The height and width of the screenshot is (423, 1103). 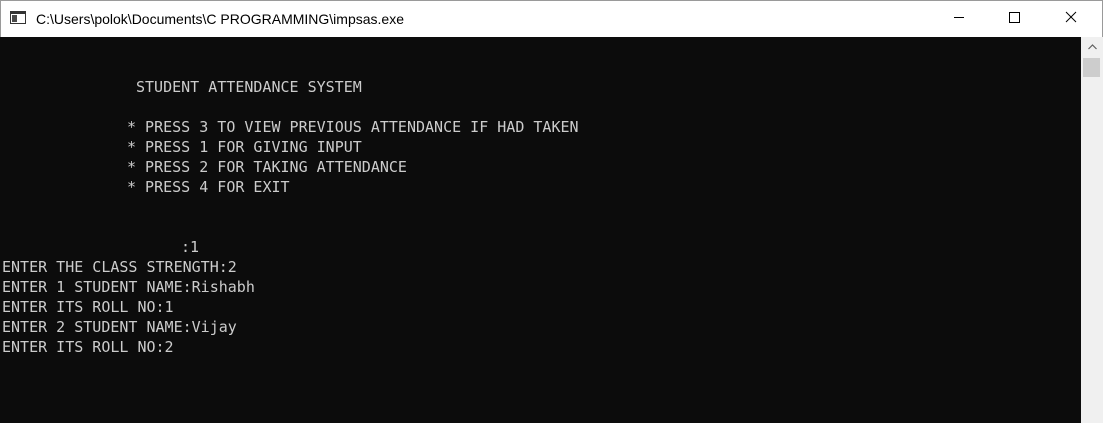 What do you see at coordinates (244, 147) in the screenshot?
I see `menu-option: * PRESS 1 FOR GIVING INPUT` at bounding box center [244, 147].